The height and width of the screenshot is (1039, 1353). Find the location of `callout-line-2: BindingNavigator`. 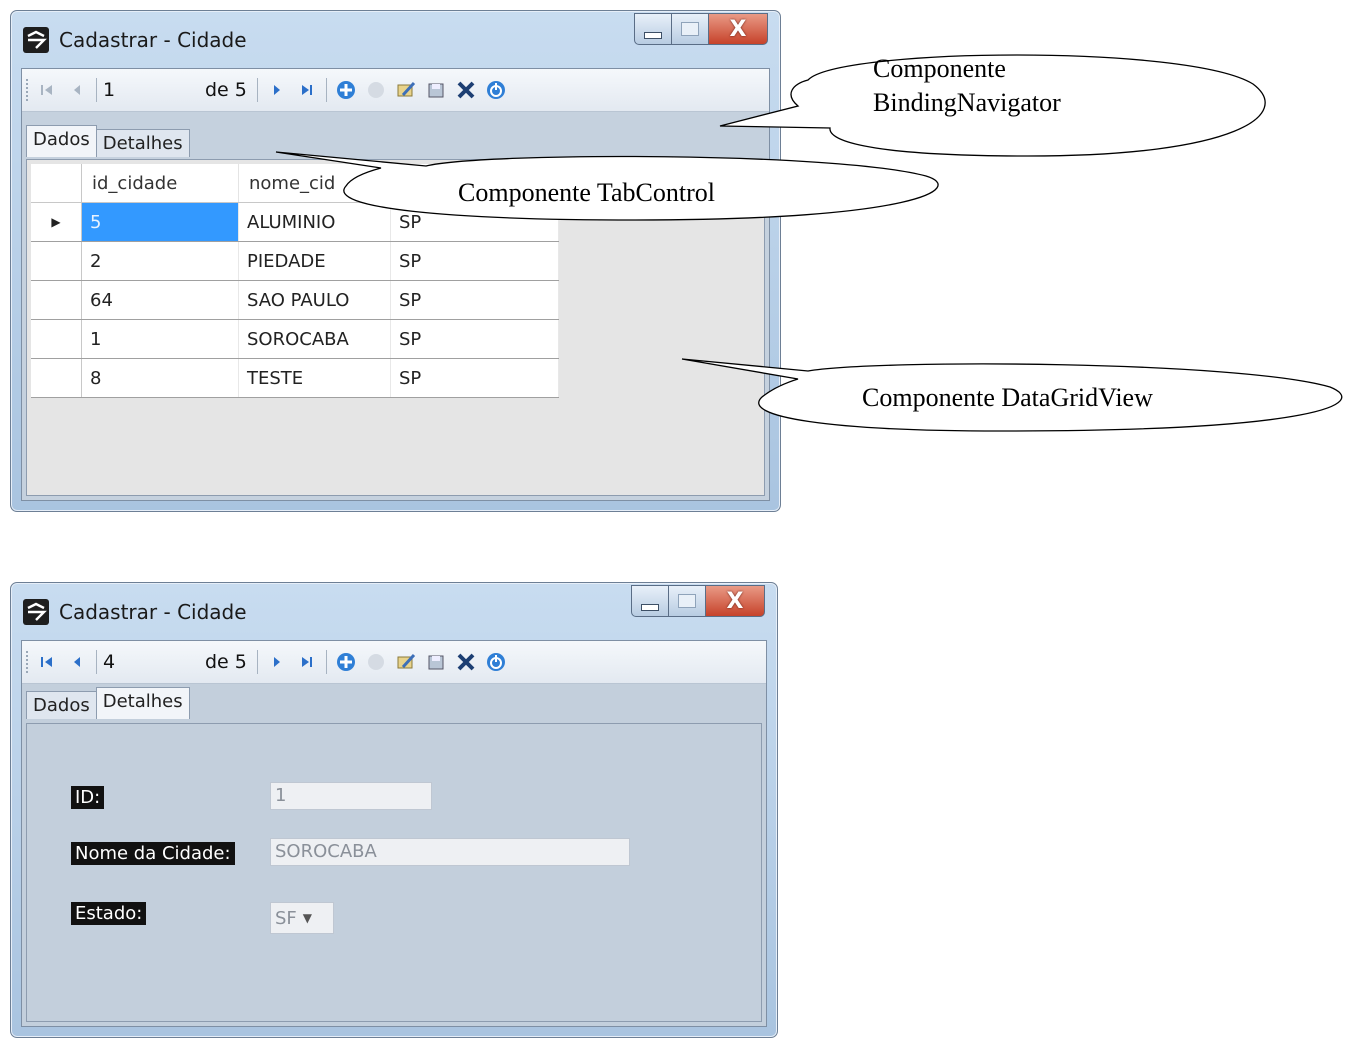

callout-line-2: BindingNavigator is located at coordinates (967, 102).